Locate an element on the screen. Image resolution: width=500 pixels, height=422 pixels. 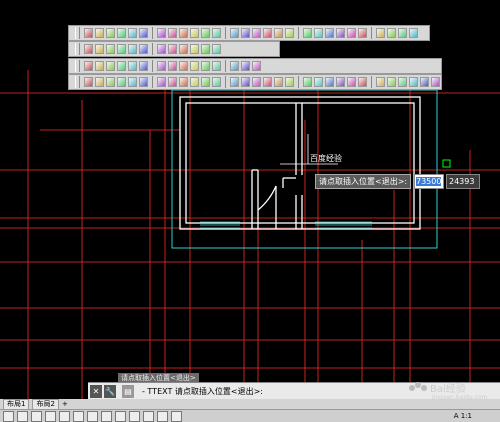
otrack-icon is located at coordinates (92, 416).